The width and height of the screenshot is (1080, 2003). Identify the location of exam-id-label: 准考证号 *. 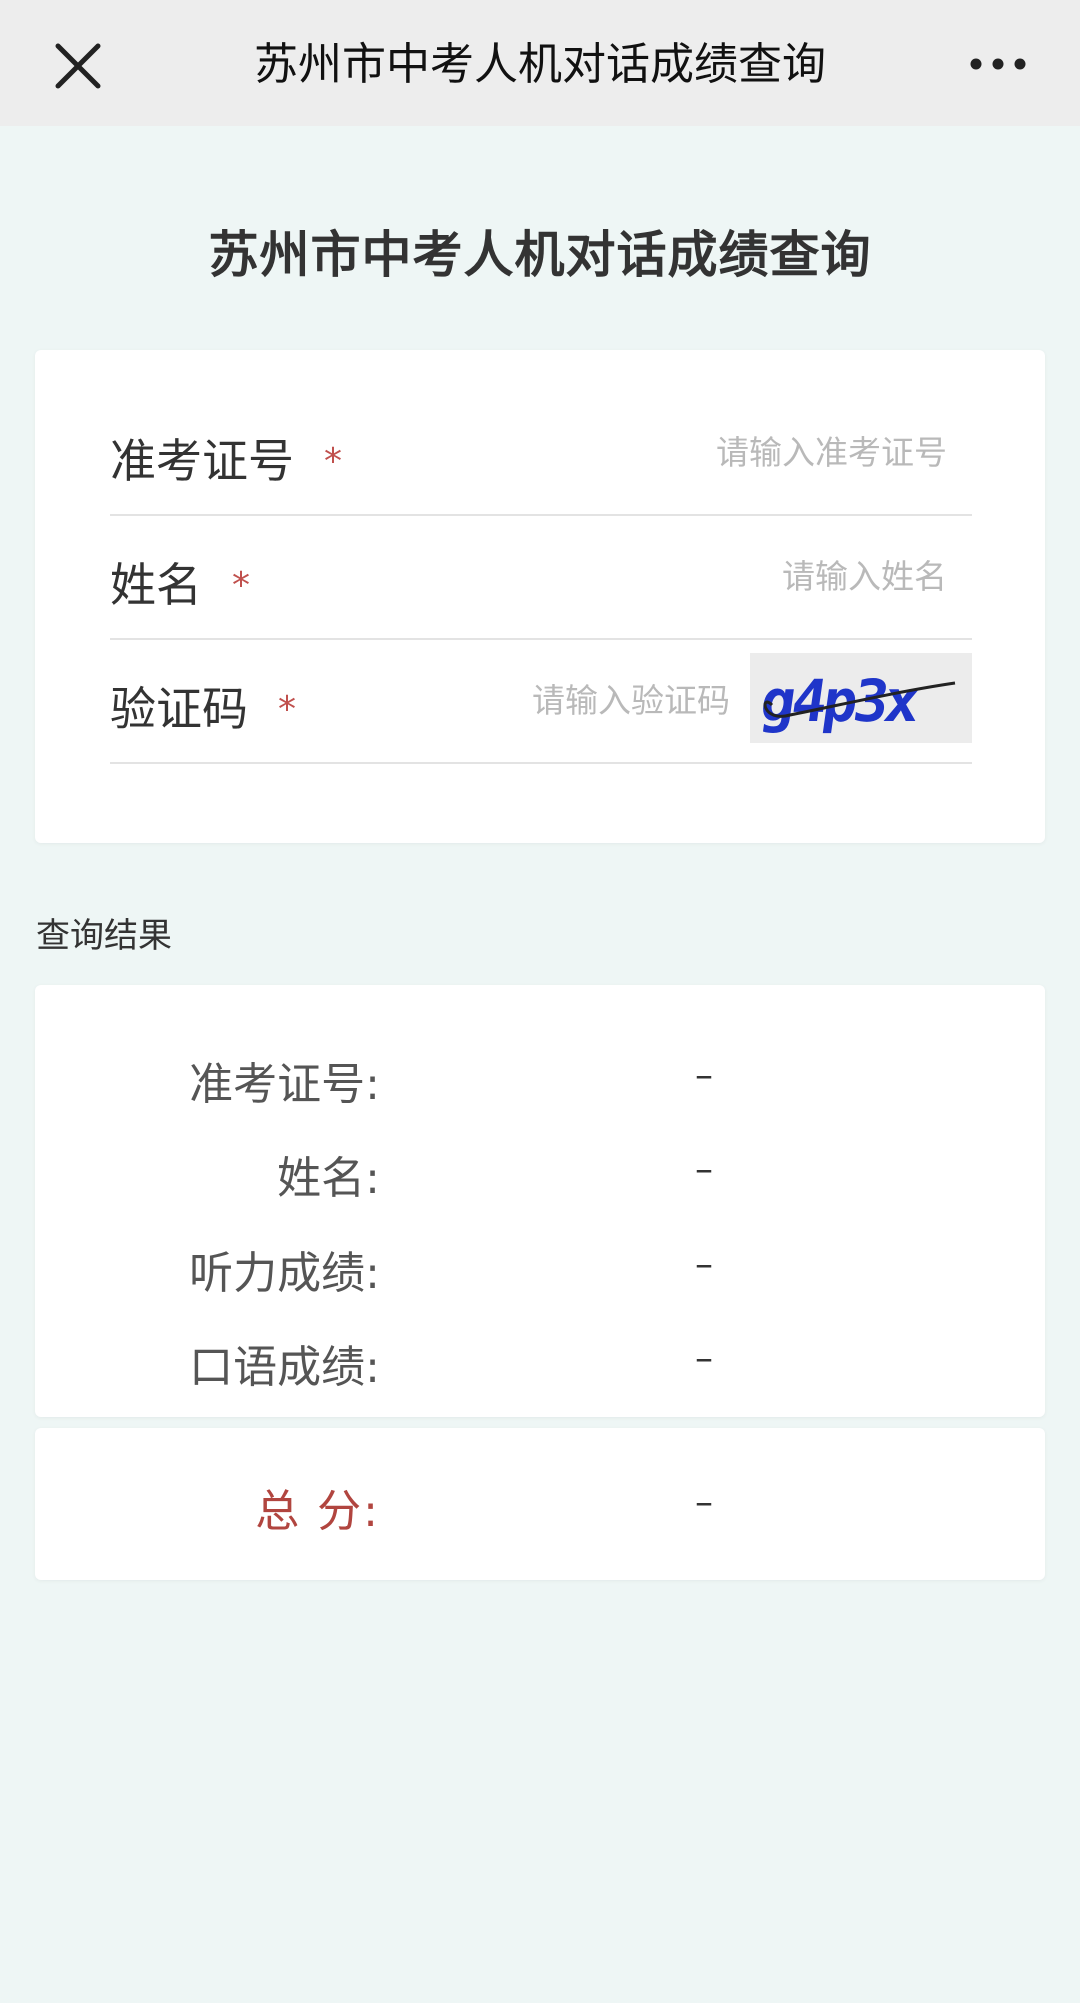
(226, 458).